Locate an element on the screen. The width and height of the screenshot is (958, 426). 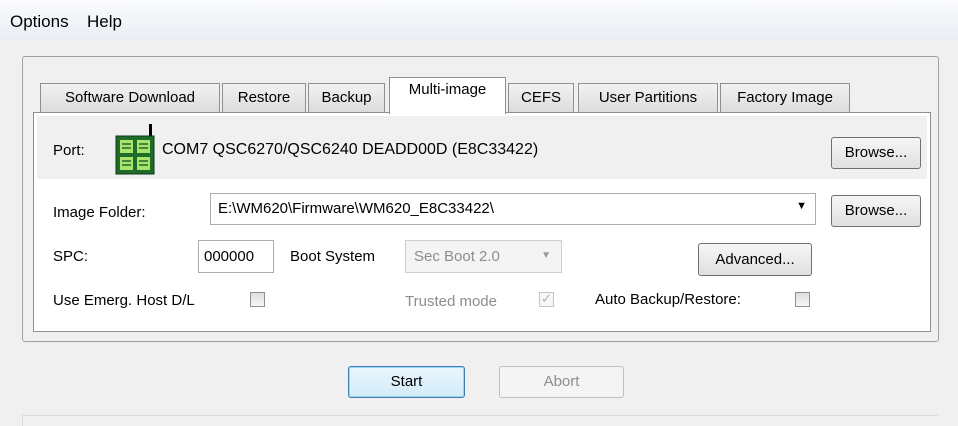
menu-help: Help is located at coordinates (104, 22).